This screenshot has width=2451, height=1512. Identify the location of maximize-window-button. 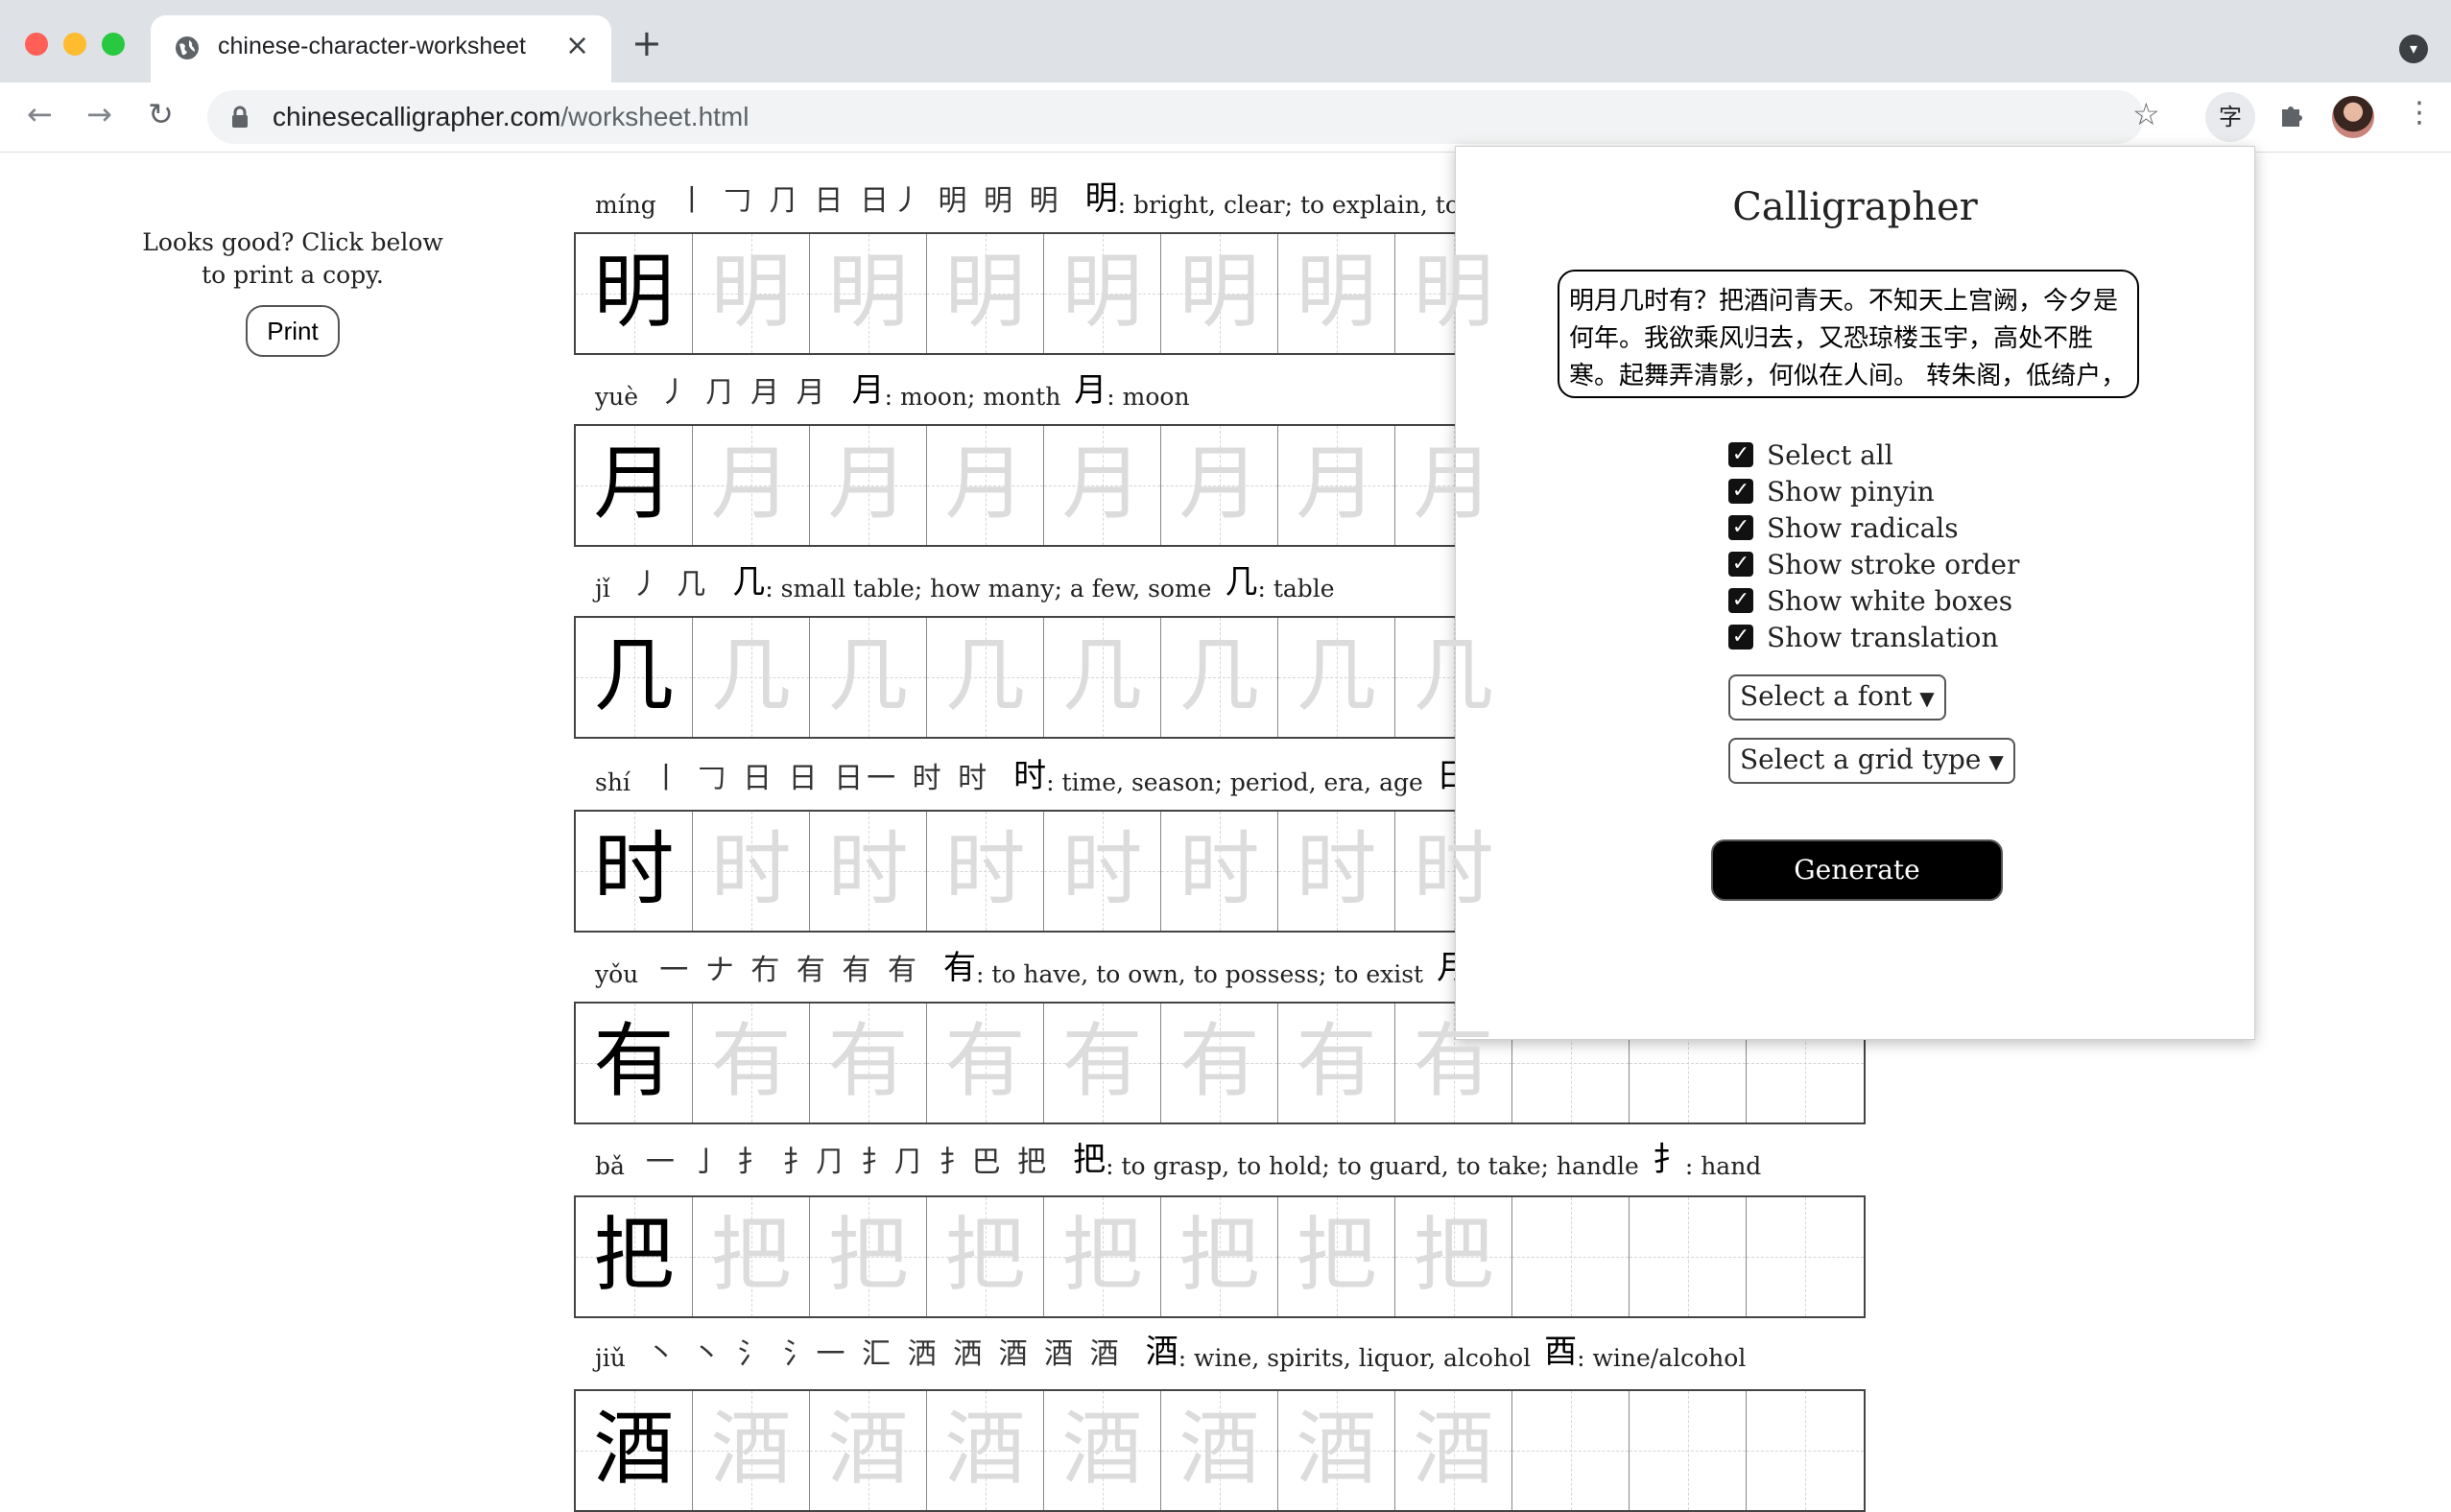
(113, 44).